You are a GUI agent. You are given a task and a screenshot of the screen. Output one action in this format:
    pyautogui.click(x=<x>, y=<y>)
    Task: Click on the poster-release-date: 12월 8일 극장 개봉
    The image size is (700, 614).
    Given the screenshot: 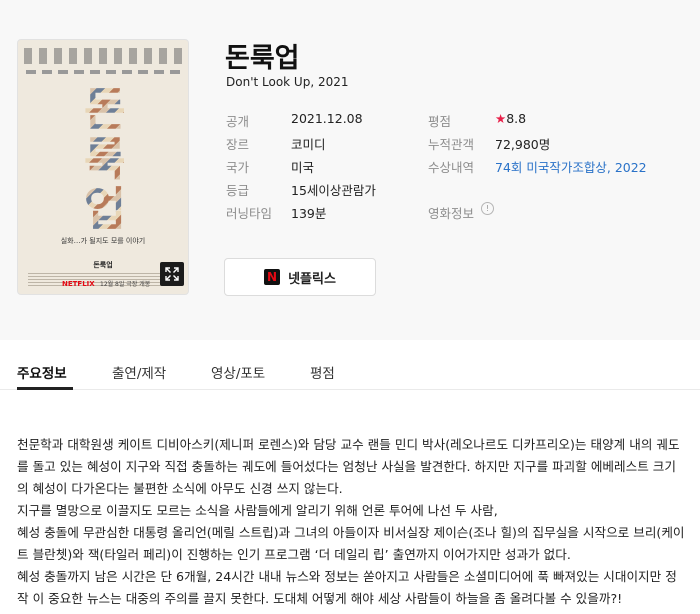 What is the action you would take?
    pyautogui.click(x=125, y=284)
    